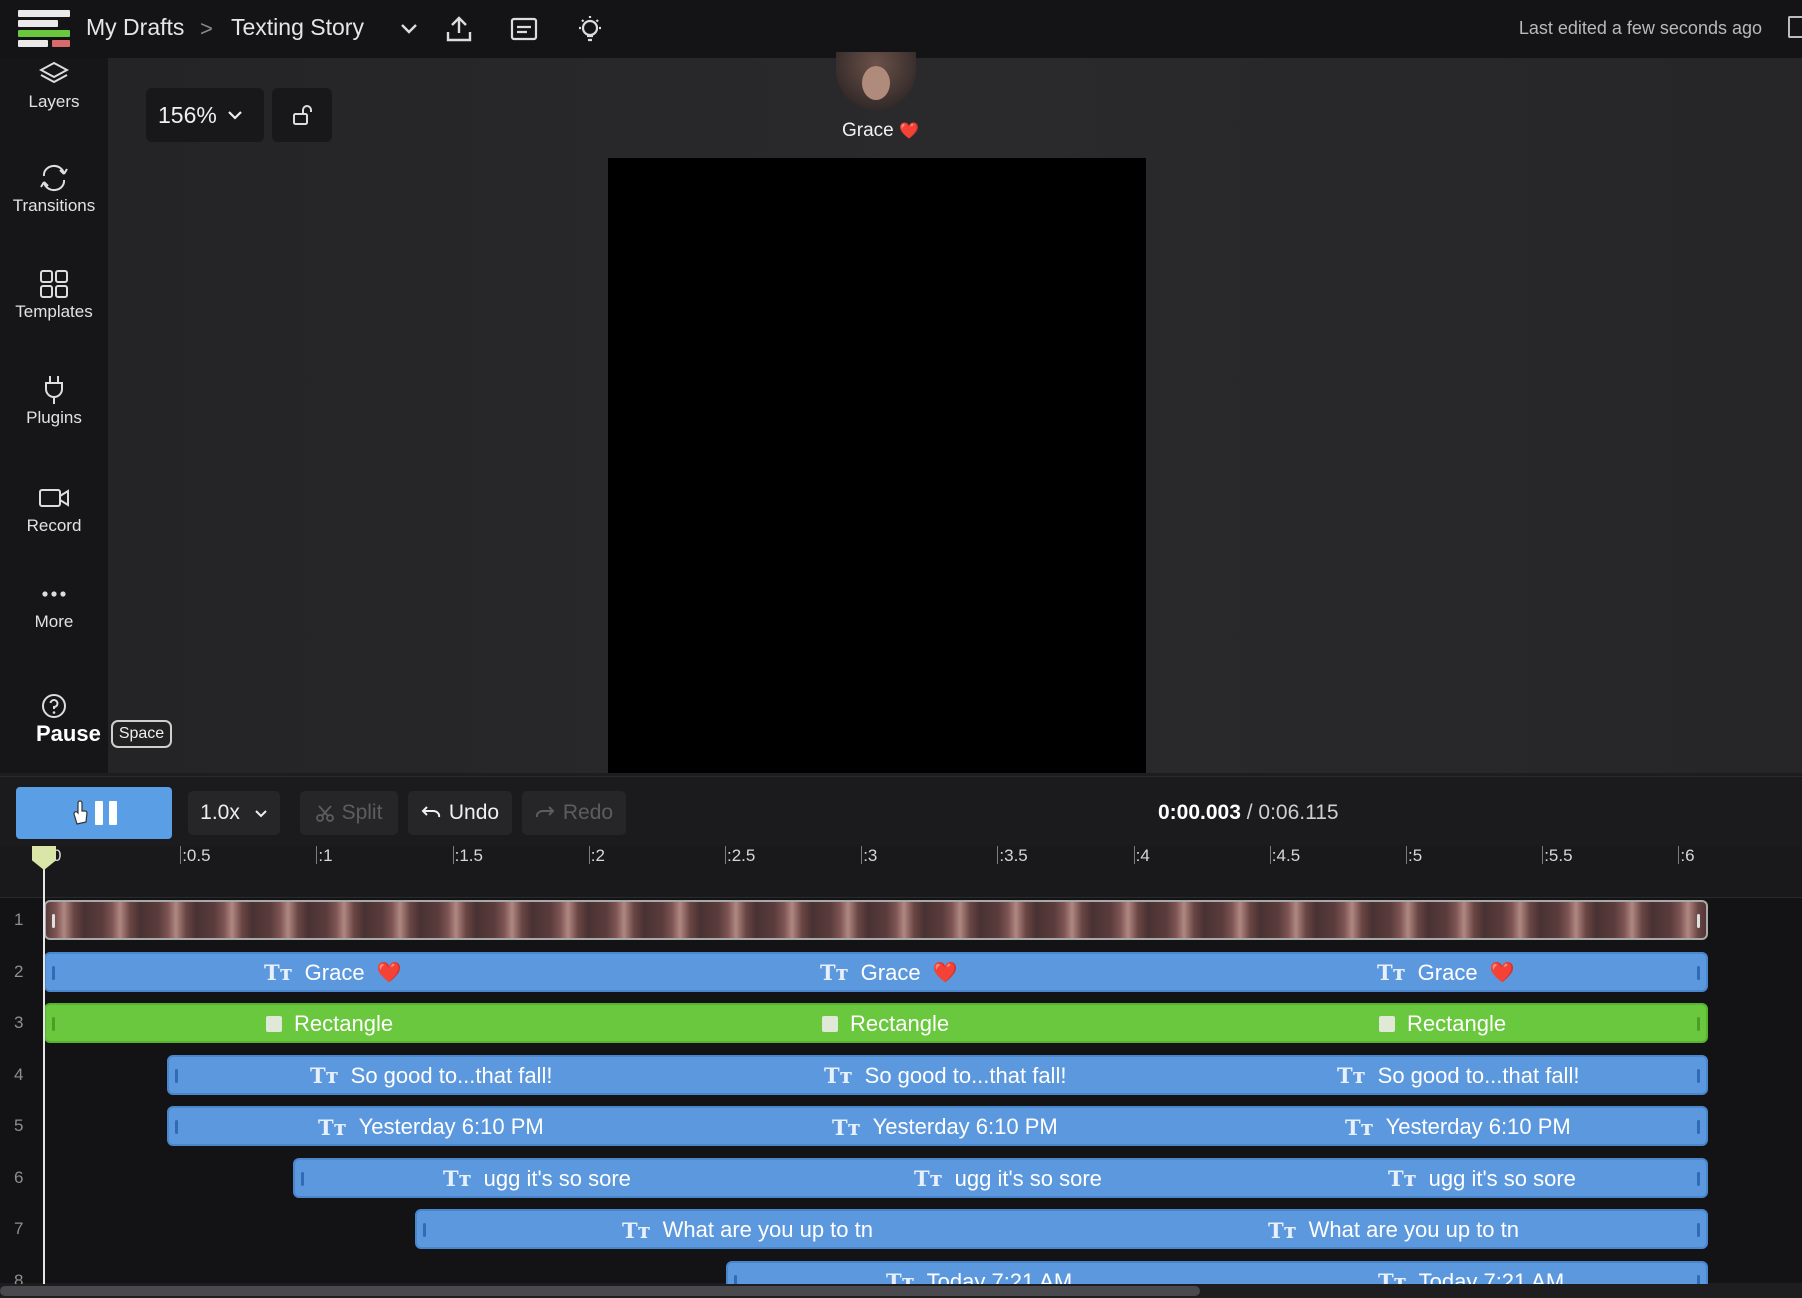 This screenshot has height=1298, width=1802. I want to click on unlock-icon, so click(302, 115).